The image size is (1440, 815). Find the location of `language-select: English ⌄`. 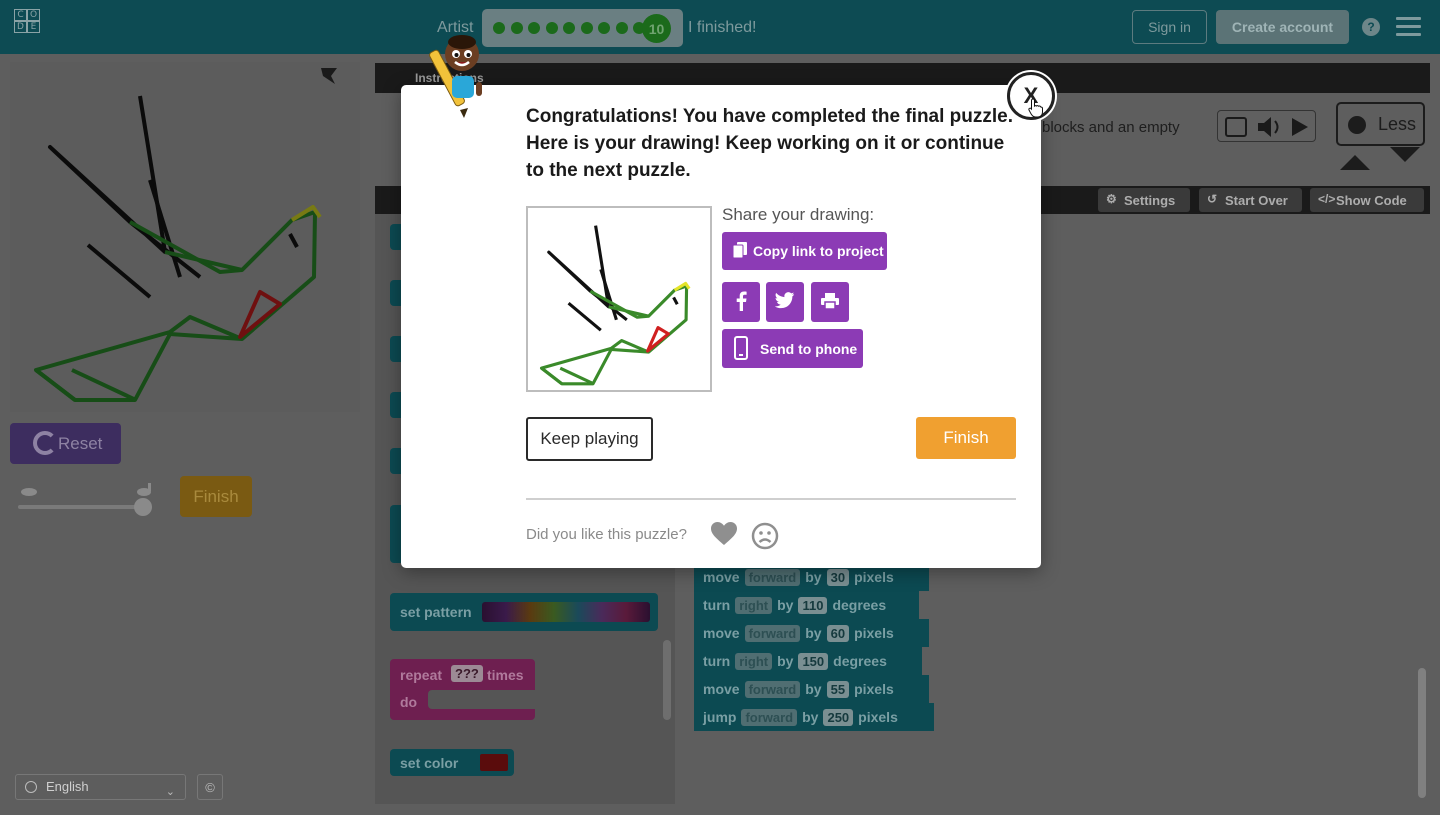

language-select: English ⌄ is located at coordinates (100, 787).